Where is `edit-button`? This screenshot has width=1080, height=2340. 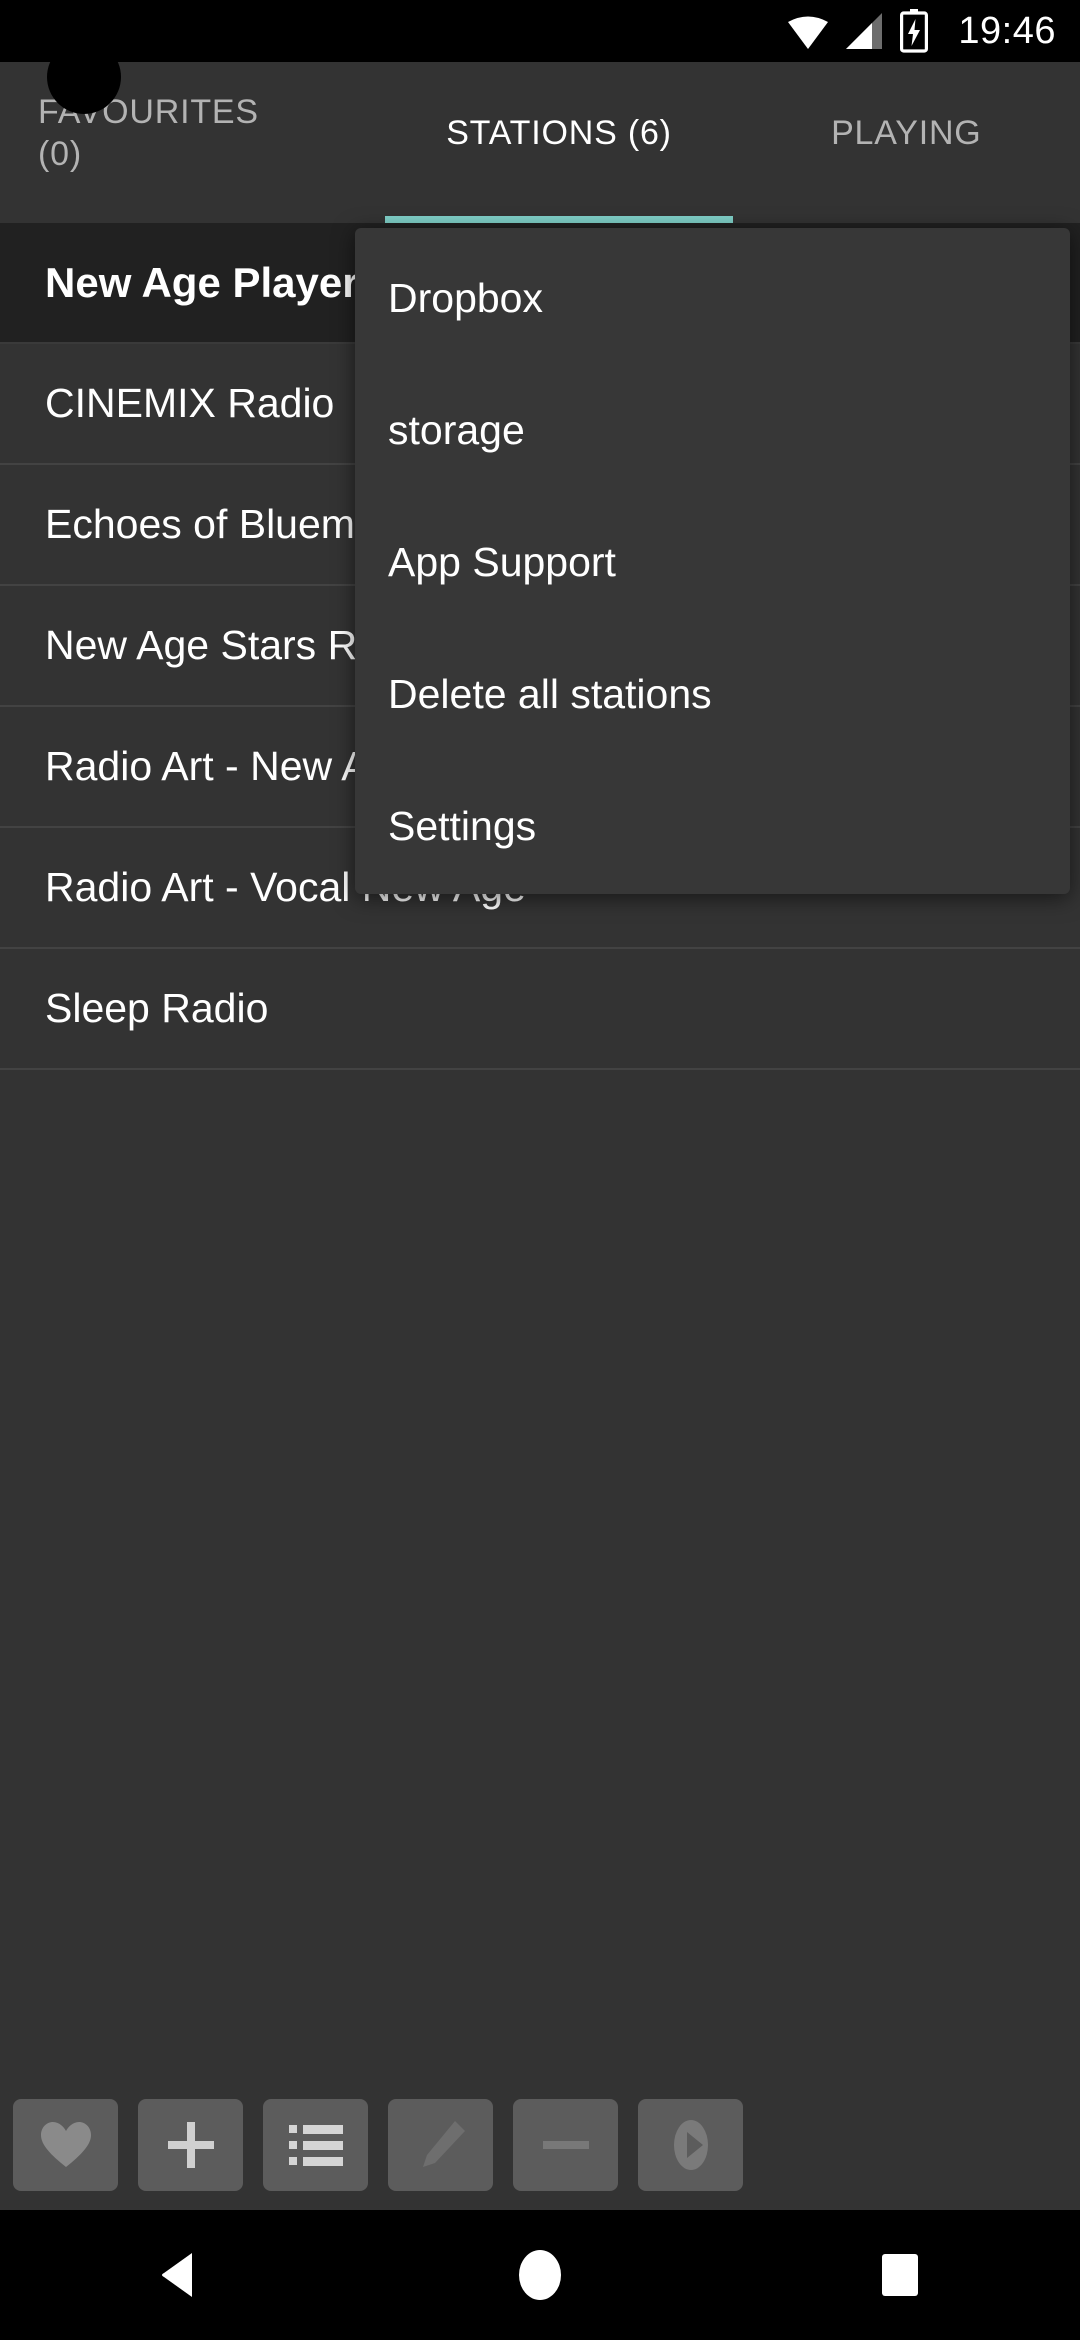
edit-button is located at coordinates (440, 2145).